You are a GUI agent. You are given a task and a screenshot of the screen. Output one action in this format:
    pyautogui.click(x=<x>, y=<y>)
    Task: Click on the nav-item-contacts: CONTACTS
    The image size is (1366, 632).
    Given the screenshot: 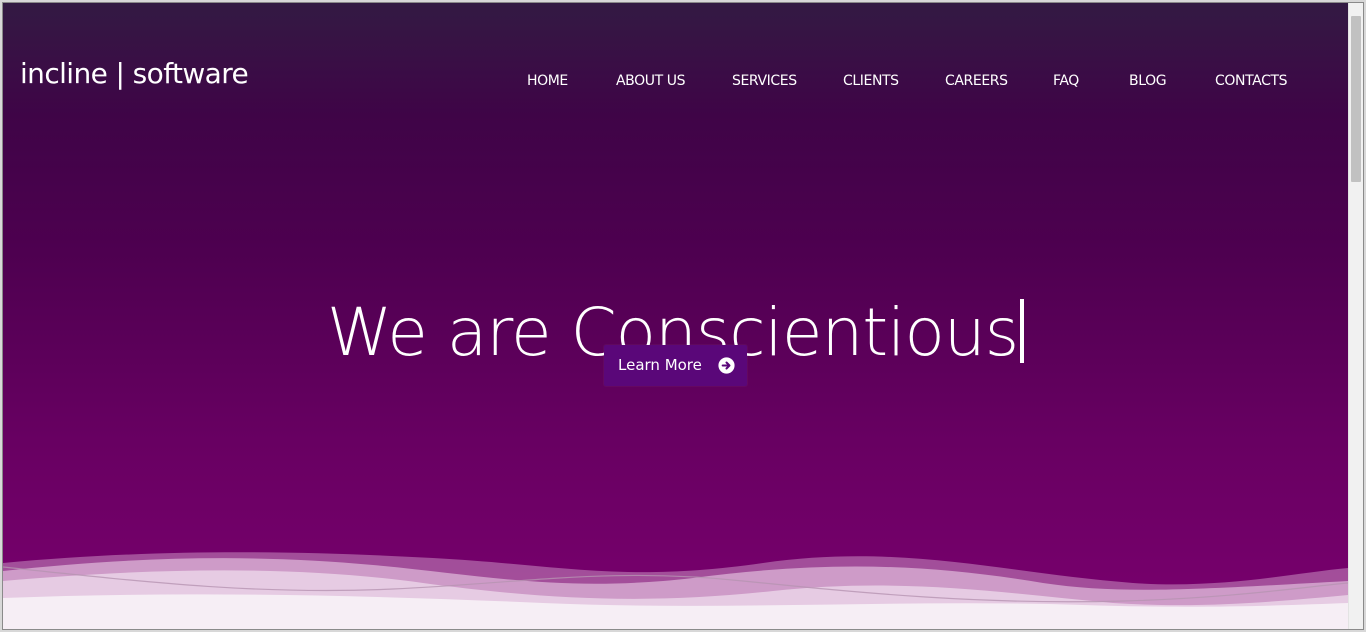 What is the action you would take?
    pyautogui.click(x=1251, y=81)
    